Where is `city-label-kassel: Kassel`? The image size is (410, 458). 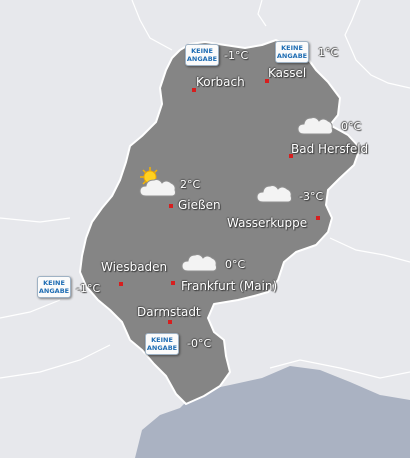 city-label-kassel: Kassel is located at coordinates (287, 73).